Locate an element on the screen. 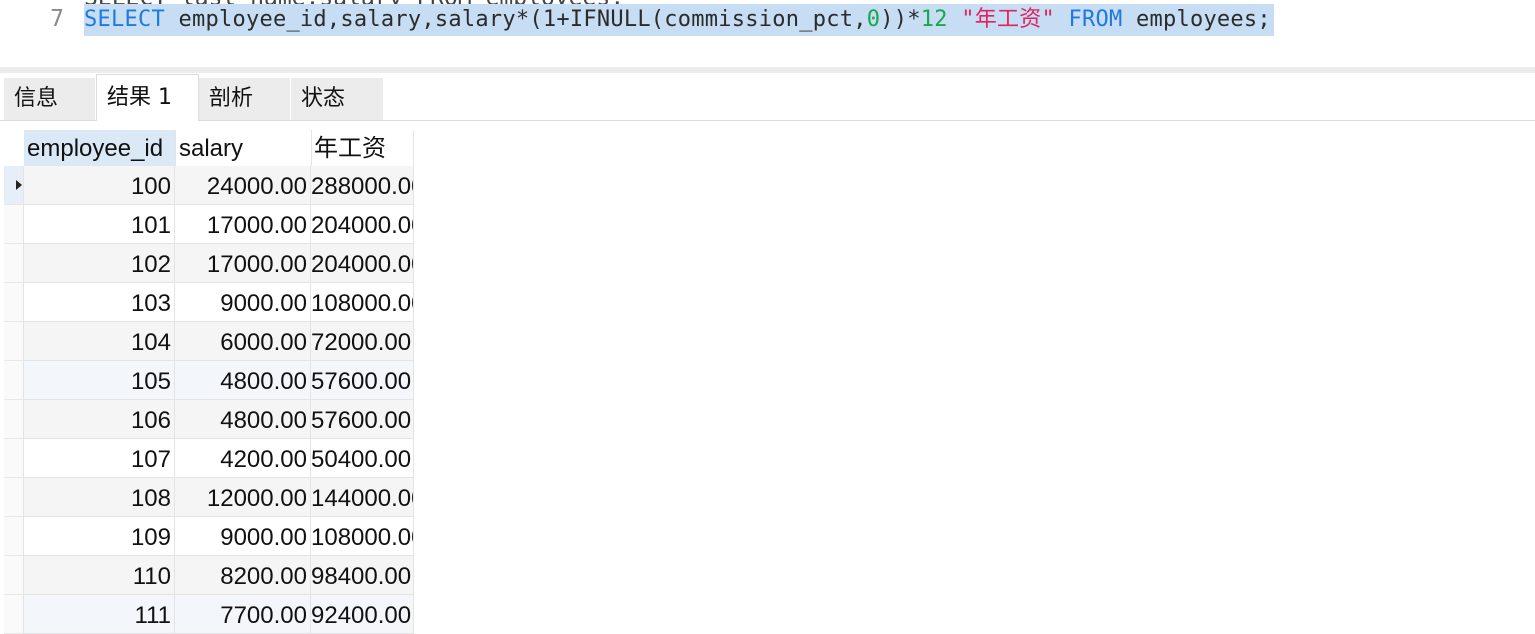  cell-salary: 24000.00 is located at coordinates (243, 185).